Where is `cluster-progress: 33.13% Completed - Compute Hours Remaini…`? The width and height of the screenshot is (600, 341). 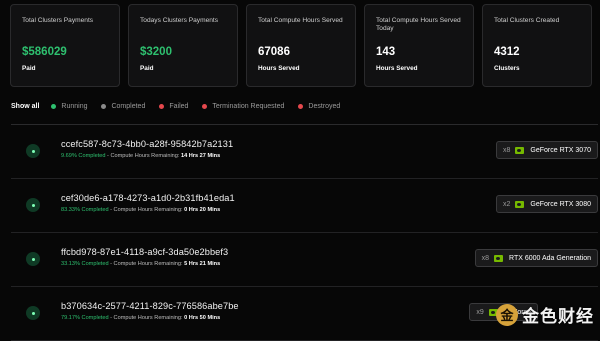
cluster-progress: 33.13% Completed - Compute Hours Remaini… is located at coordinates (140, 264).